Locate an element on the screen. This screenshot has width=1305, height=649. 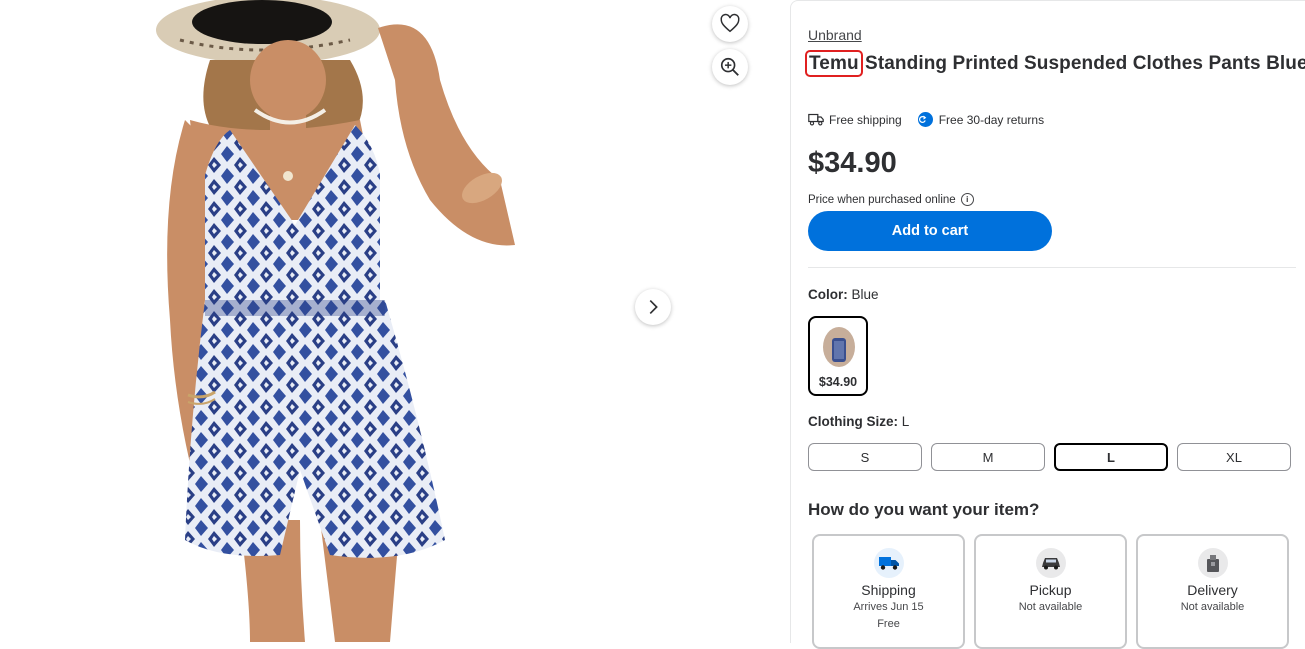
shipping-badges: Free shipping Free 30-day returns is located at coordinates (934, 119).